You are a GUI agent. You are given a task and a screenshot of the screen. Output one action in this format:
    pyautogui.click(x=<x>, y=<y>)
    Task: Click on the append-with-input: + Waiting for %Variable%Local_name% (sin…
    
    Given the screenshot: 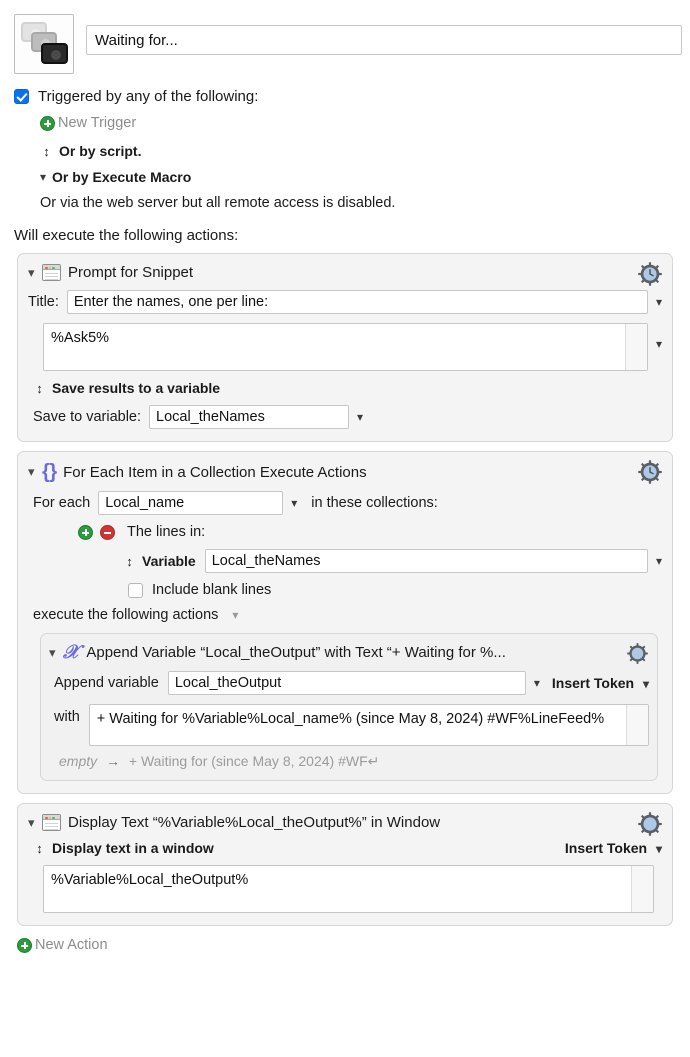 What is the action you would take?
    pyautogui.click(x=368, y=725)
    